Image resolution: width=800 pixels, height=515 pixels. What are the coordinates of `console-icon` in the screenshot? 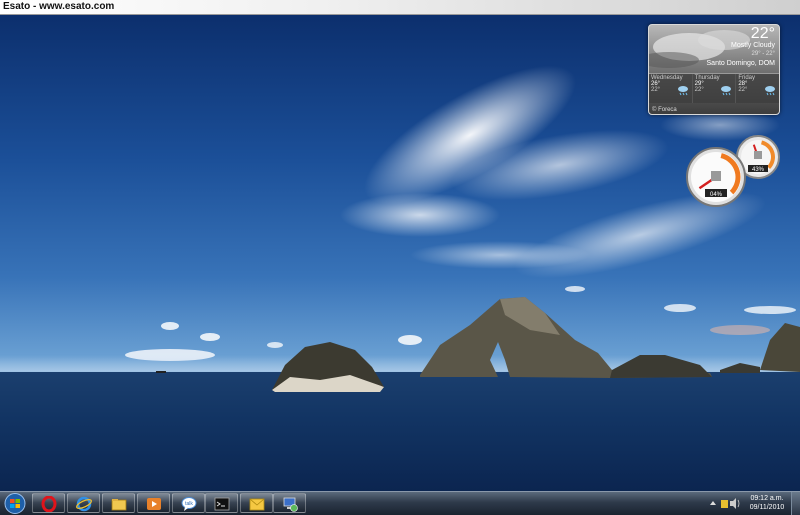 It's located at (222, 504).